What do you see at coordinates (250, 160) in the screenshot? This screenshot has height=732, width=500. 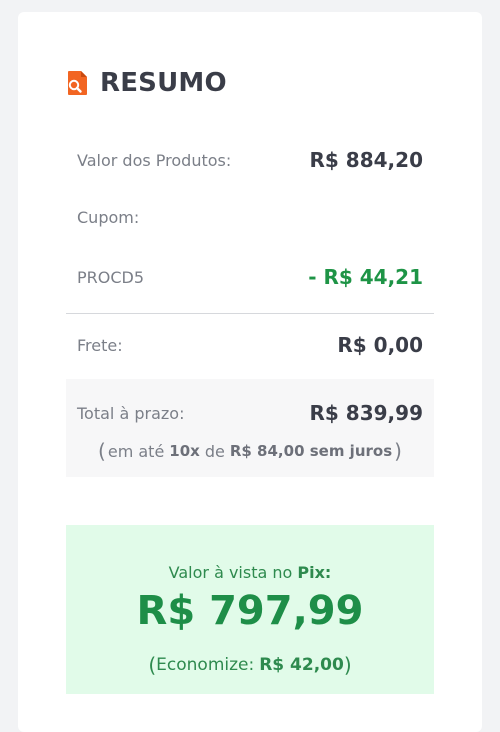 I see `products-row: Valor dos Produtos: R$ 884,20` at bounding box center [250, 160].